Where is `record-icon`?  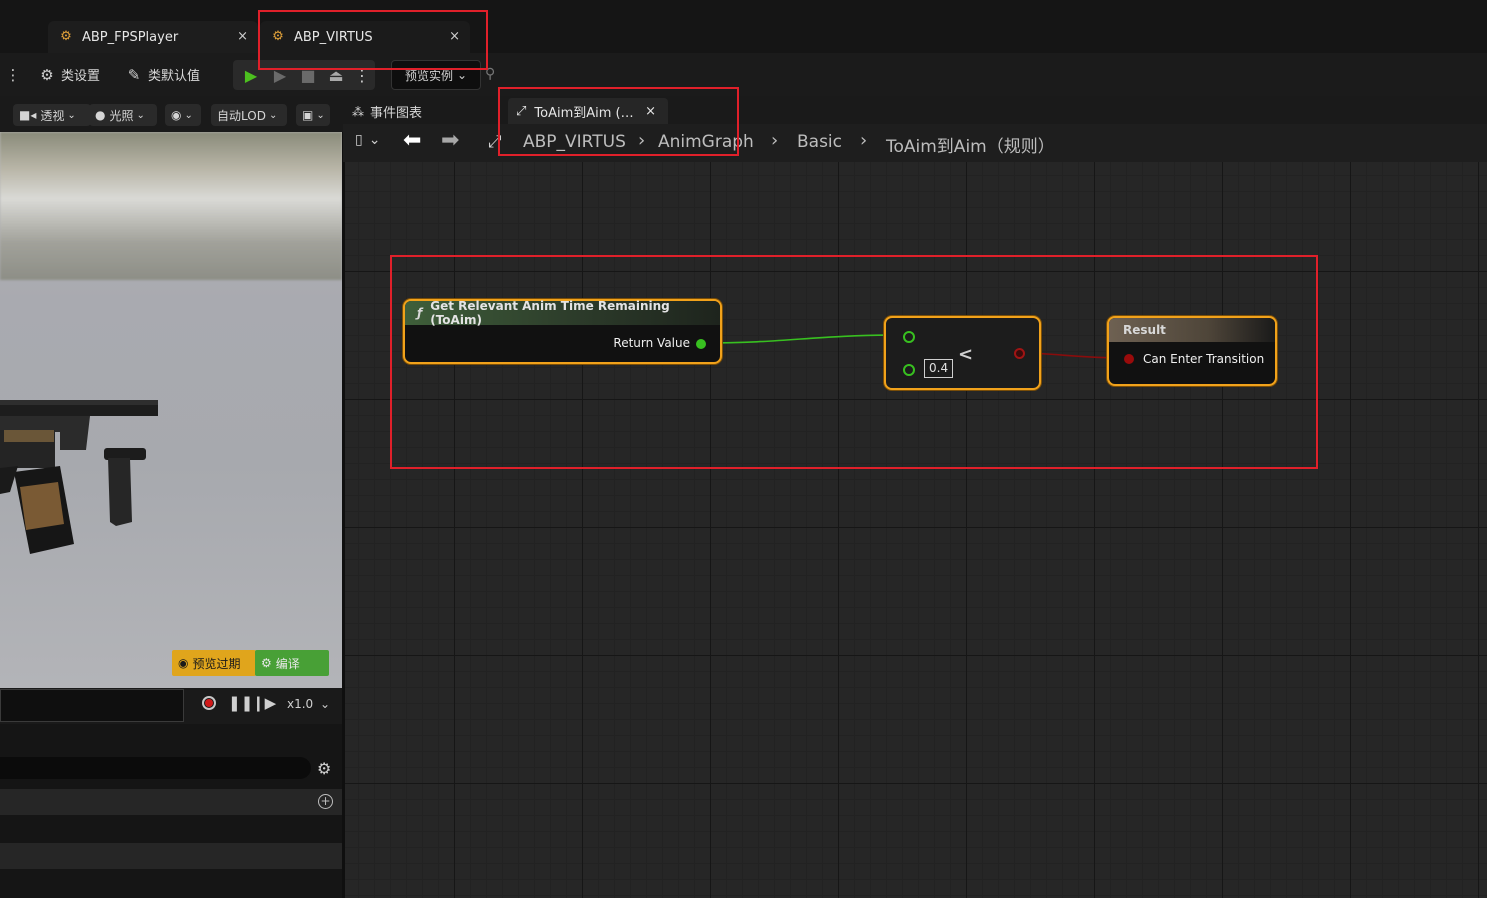
record-icon is located at coordinates (209, 703).